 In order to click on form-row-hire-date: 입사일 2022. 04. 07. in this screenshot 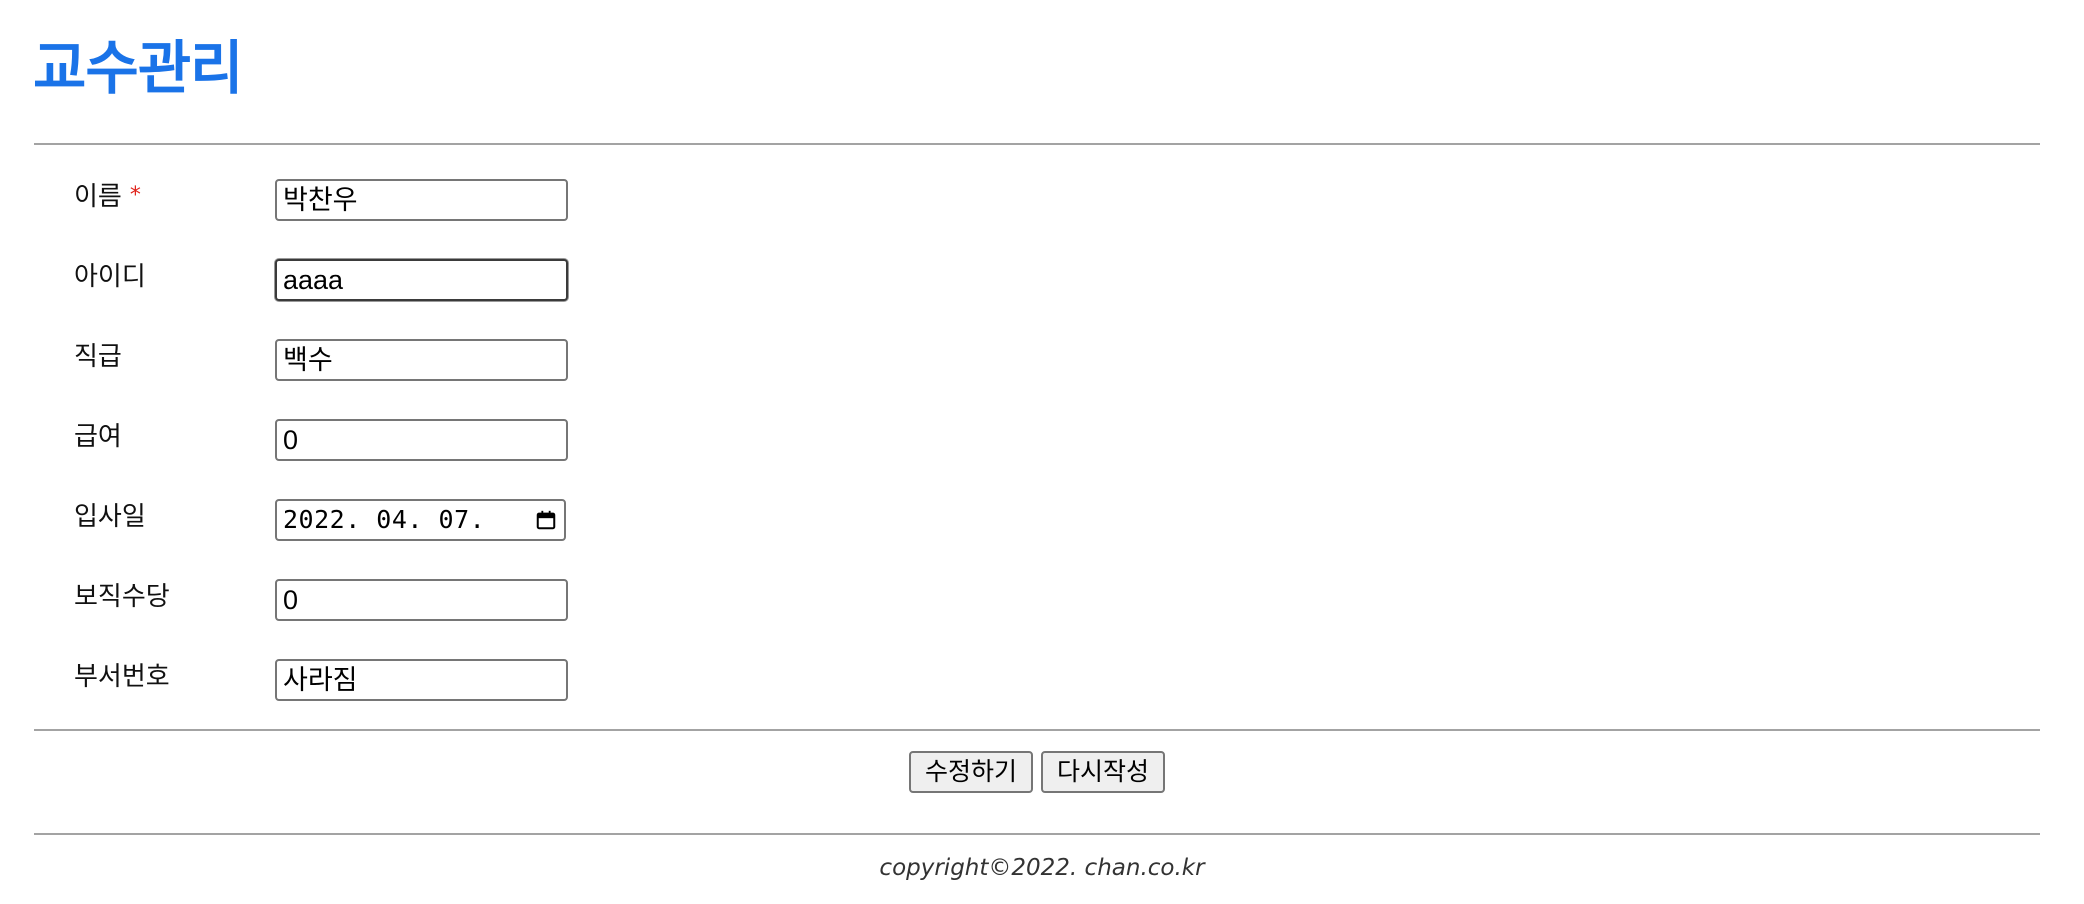, I will do `click(350, 521)`.